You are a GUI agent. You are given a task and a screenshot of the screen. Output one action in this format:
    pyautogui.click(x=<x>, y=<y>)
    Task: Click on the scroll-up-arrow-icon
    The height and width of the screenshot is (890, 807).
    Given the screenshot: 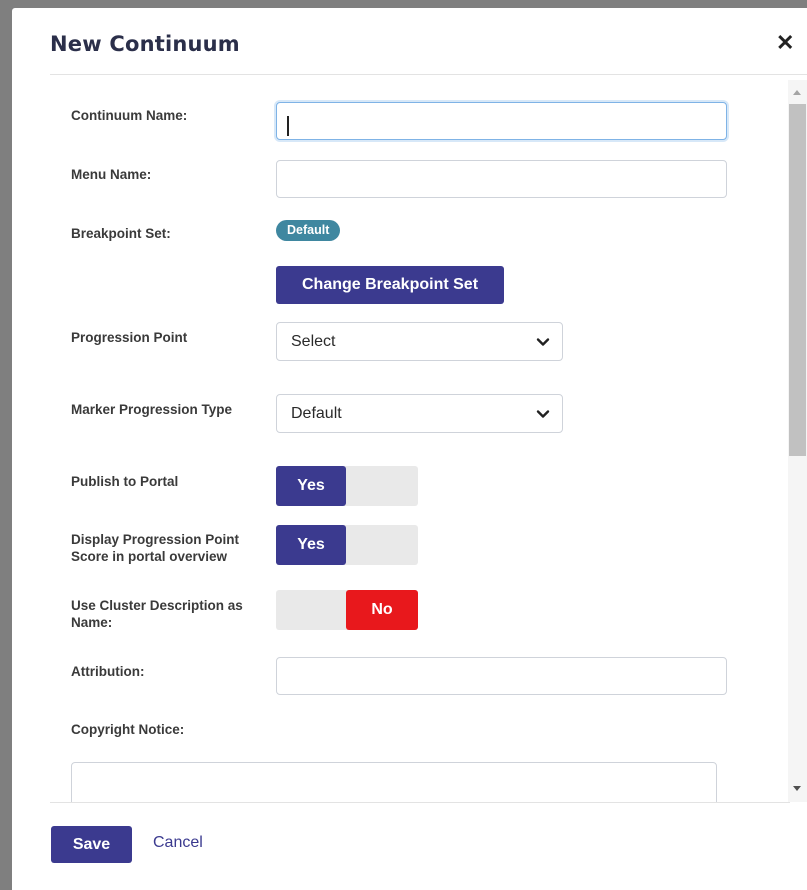 What is the action you would take?
    pyautogui.click(x=797, y=92)
    